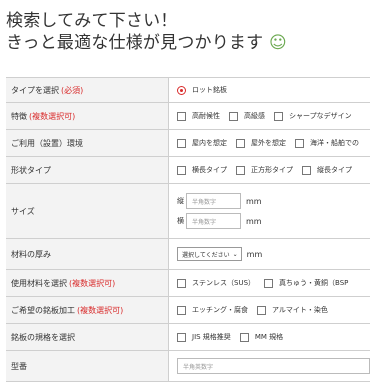 This screenshot has height=382, width=370. Describe the element at coordinates (180, 201) in the screenshot. I see `height-label: 縦` at that location.